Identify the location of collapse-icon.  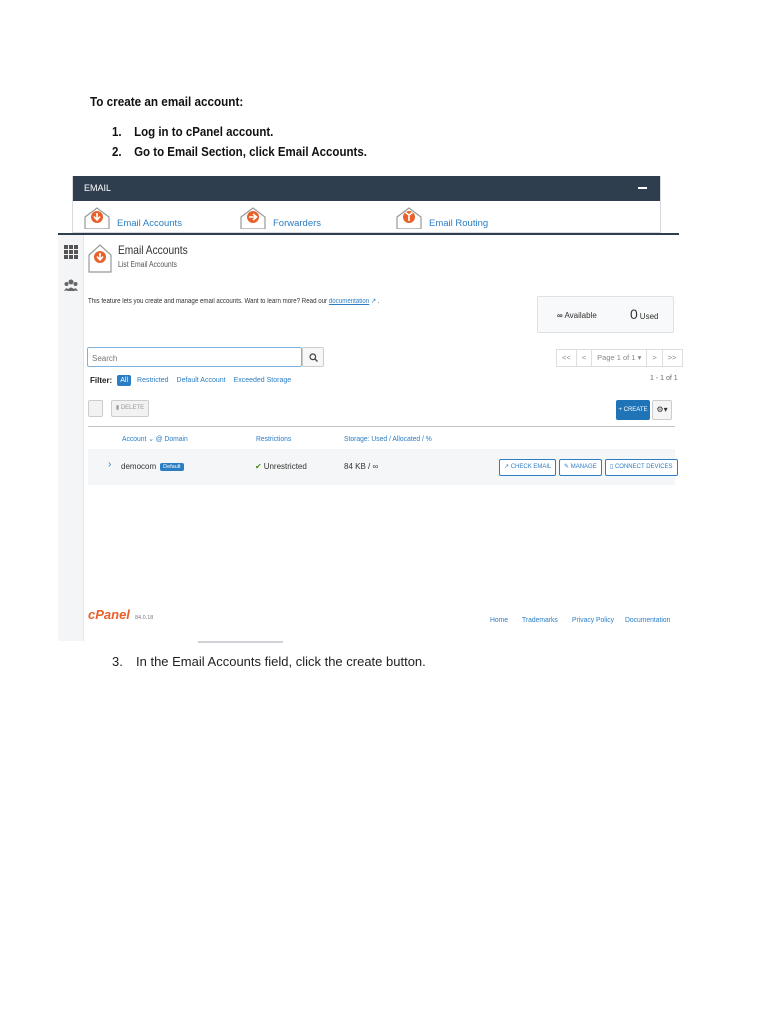
(642, 188).